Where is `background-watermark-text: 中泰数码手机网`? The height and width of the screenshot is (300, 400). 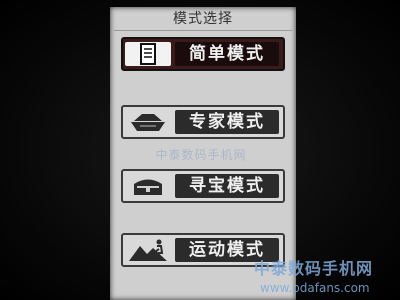 background-watermark-text: 中泰数码手机网 is located at coordinates (201, 155).